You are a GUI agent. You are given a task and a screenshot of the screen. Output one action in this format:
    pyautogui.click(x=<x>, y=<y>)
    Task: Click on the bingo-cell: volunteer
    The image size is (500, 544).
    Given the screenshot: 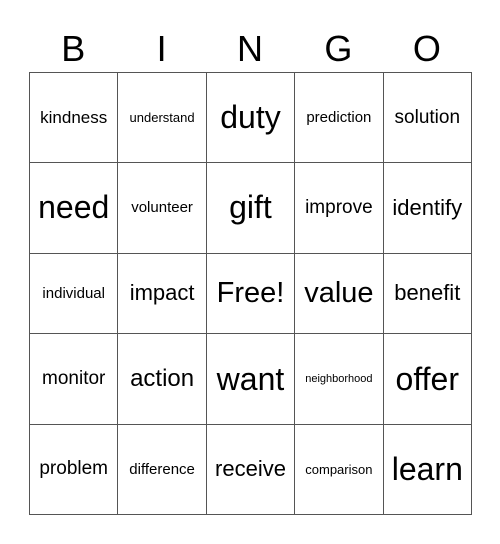 What is the action you would take?
    pyautogui.click(x=162, y=208)
    